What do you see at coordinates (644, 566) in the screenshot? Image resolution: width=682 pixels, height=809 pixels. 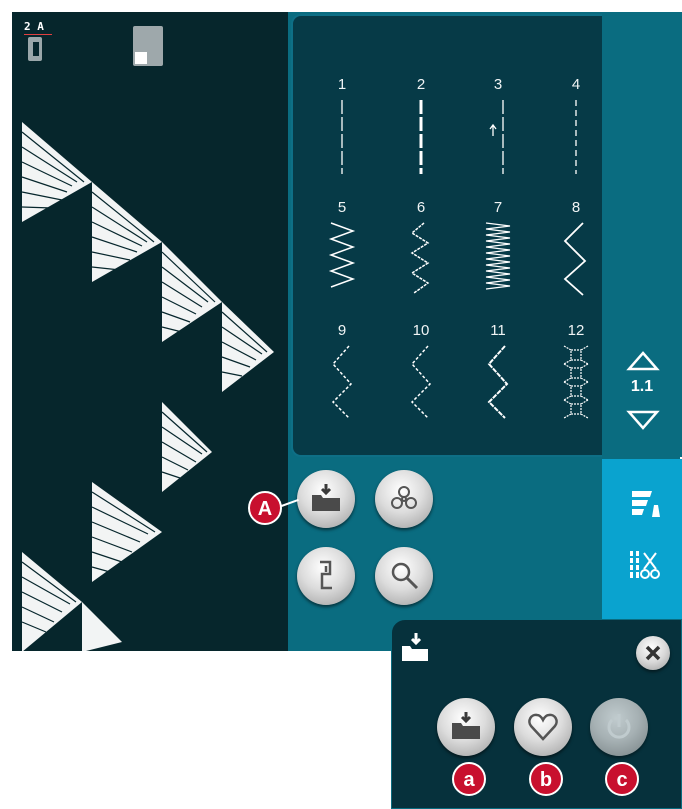 I see `stitch-edit-icon` at bounding box center [644, 566].